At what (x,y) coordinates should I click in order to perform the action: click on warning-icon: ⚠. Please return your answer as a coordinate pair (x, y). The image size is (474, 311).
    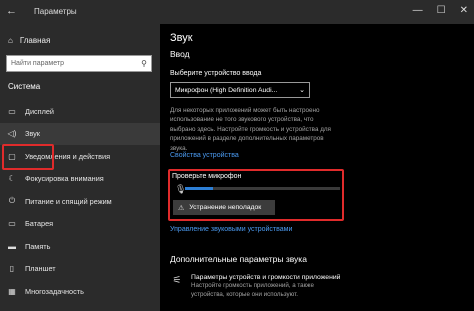
    Looking at the image, I should click on (181, 208).